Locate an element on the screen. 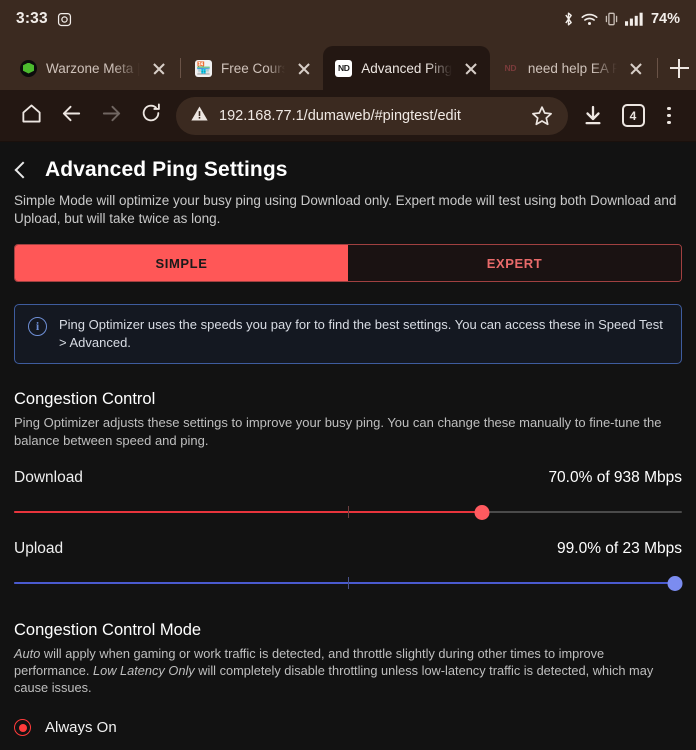  reload-icon is located at coordinates (151, 115).